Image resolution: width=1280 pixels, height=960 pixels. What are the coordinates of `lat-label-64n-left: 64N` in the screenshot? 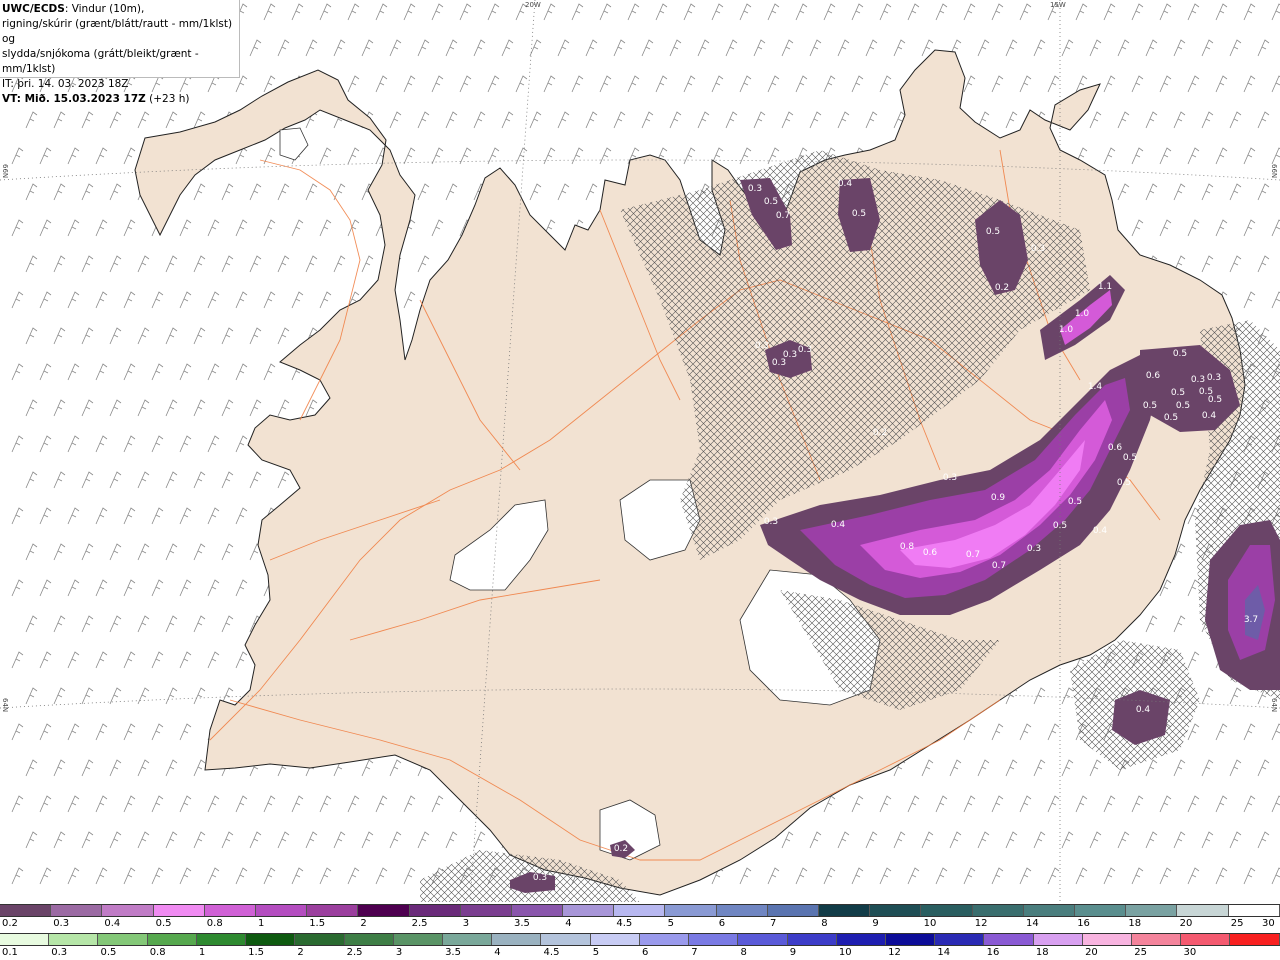 It's located at (5, 705).